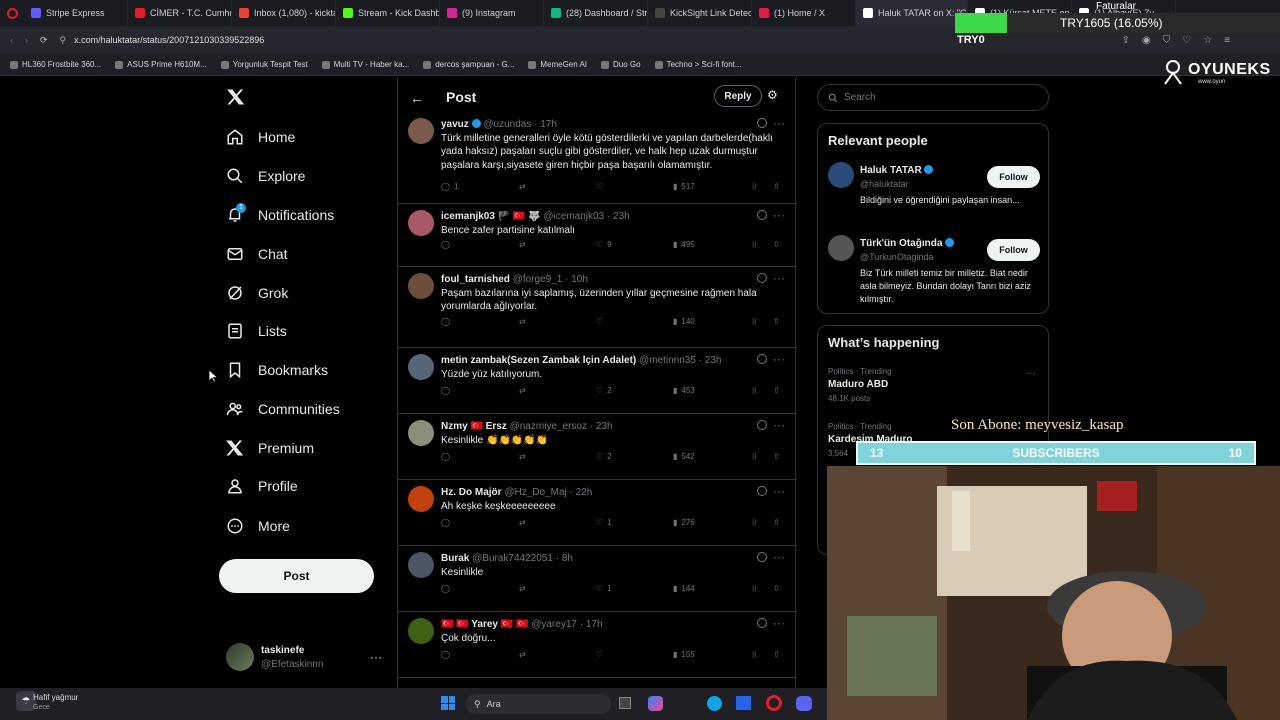 This screenshot has width=1280, height=720. What do you see at coordinates (535, 492) in the screenshot?
I see `reply-handle: @Hz_Do_Maj` at bounding box center [535, 492].